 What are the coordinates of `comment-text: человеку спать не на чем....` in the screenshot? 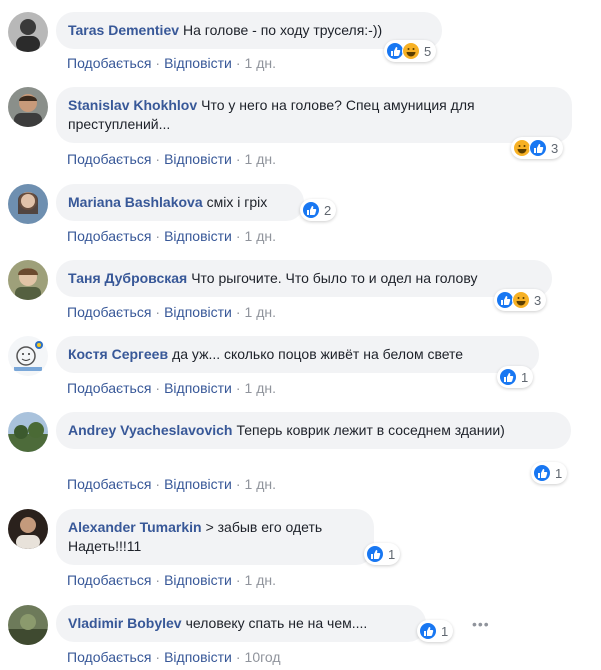 It's located at (276, 623).